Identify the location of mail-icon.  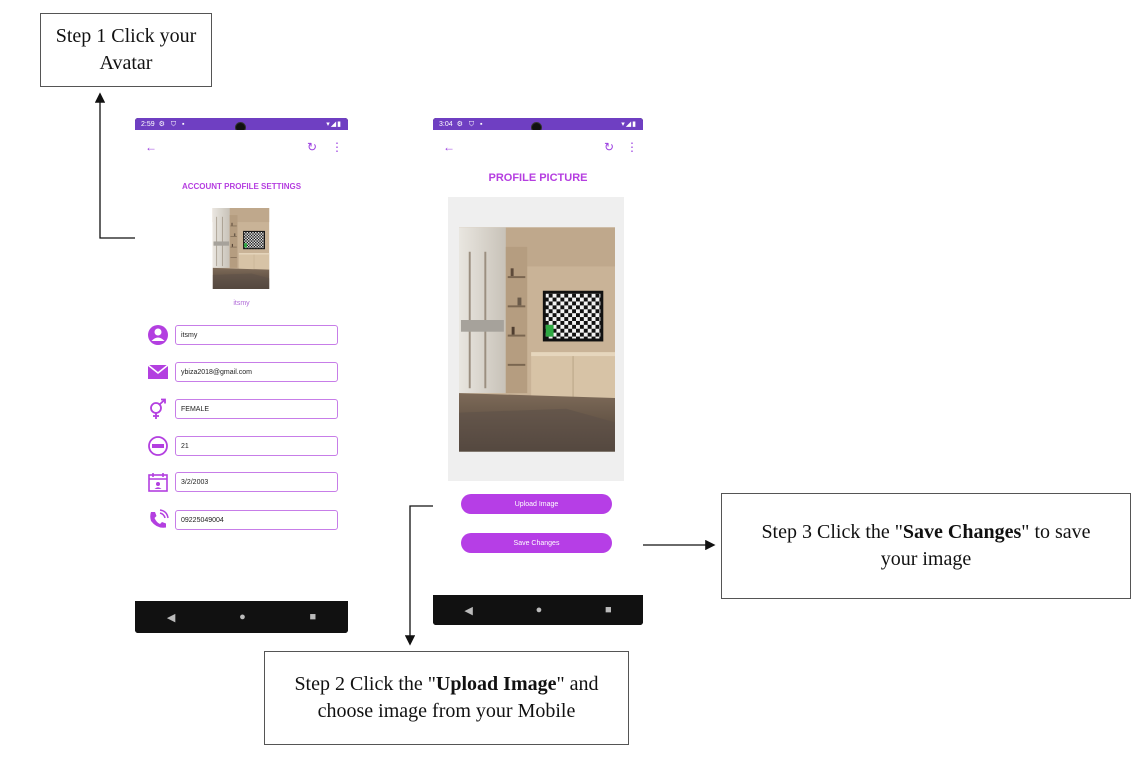
(158, 371).